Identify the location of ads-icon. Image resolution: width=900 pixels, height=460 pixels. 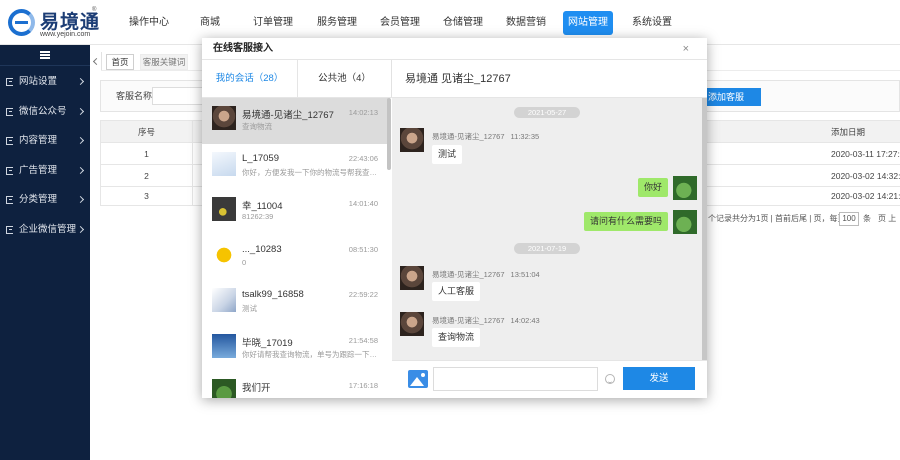
(9, 171).